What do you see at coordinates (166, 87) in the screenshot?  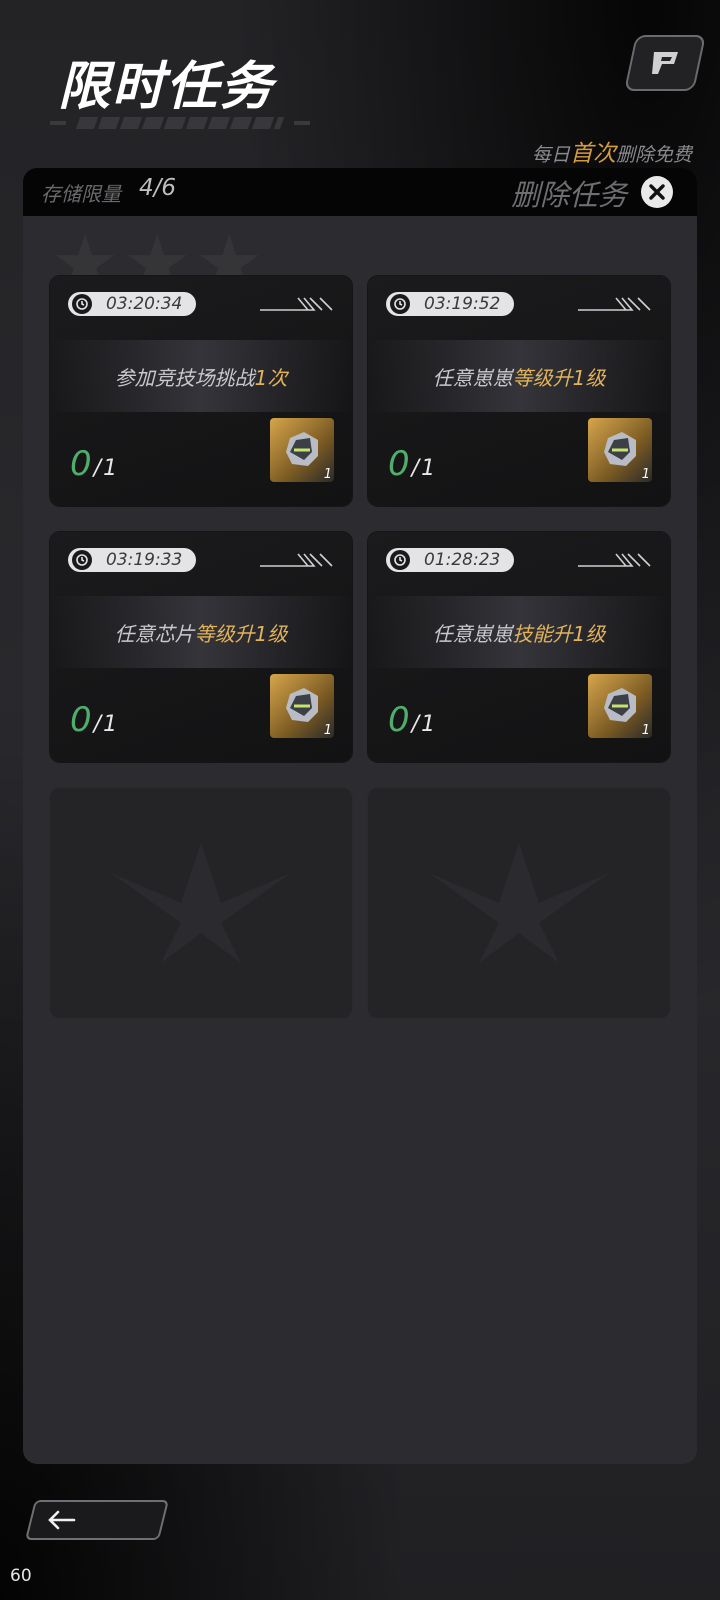 I see `page-title: 限时任务` at bounding box center [166, 87].